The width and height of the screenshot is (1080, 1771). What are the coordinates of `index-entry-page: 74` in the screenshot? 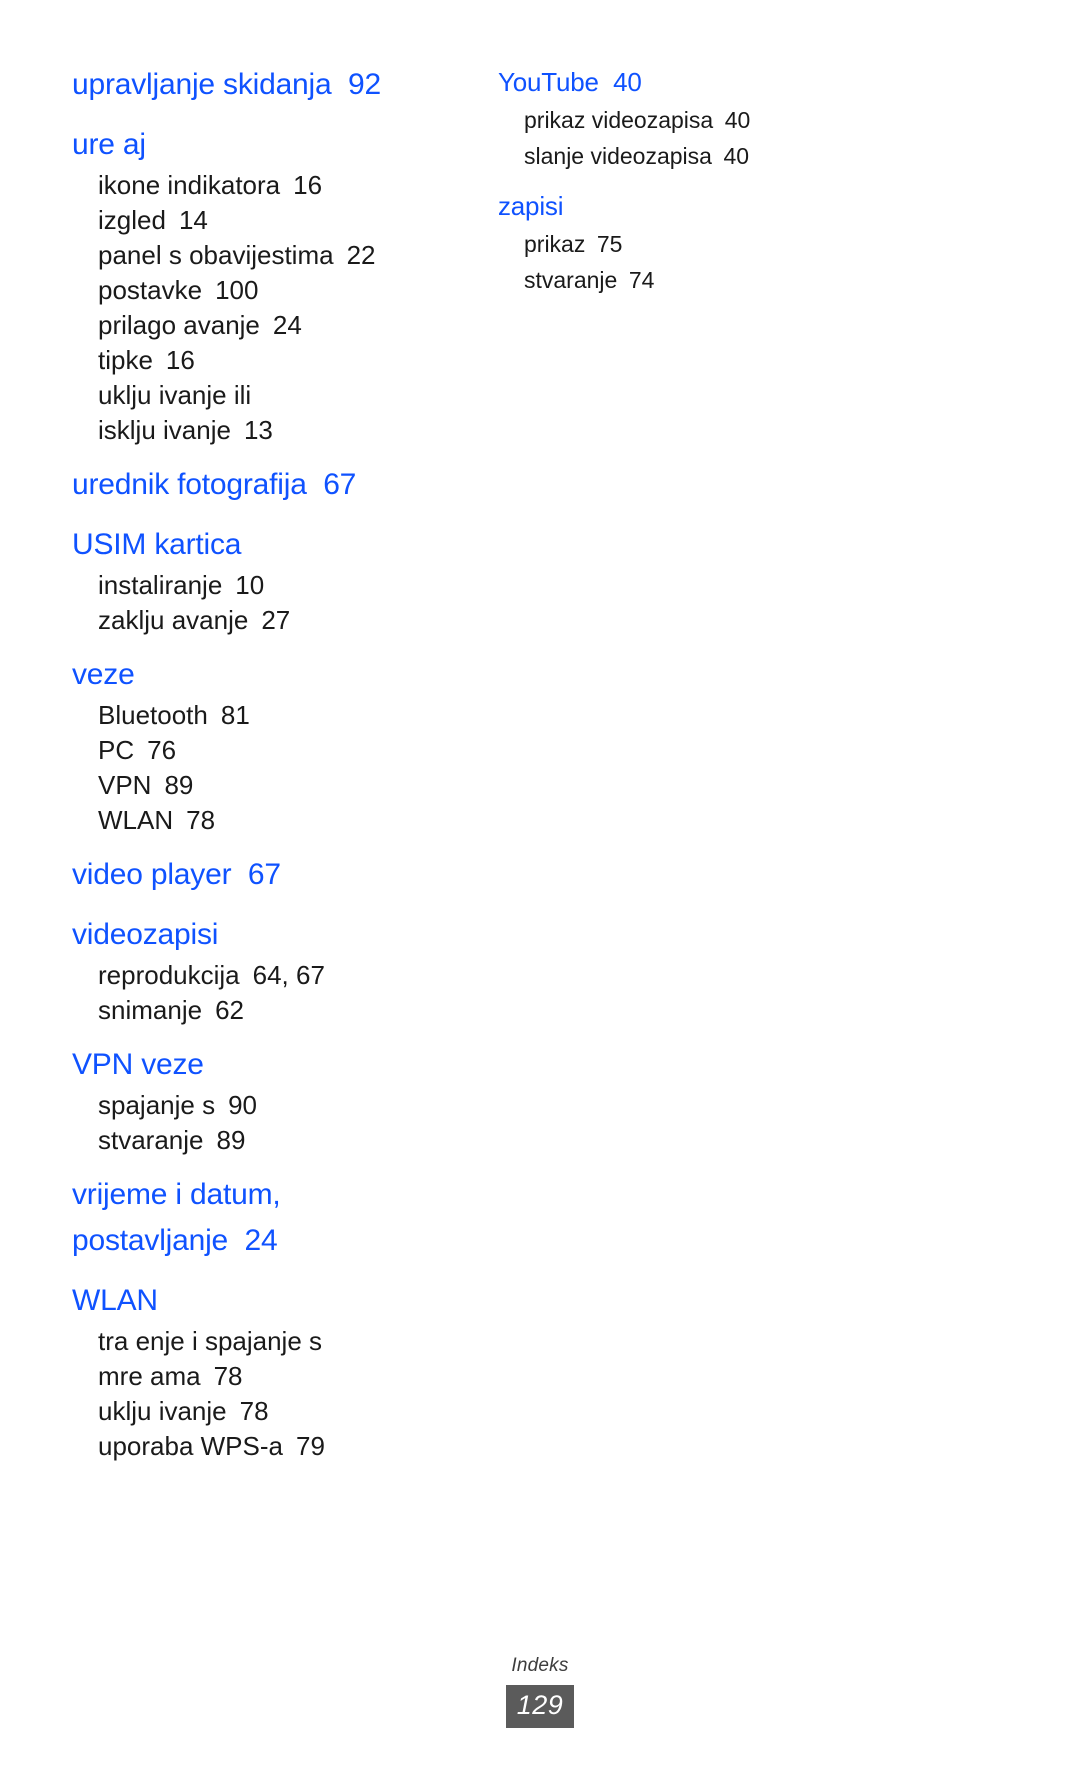 It's located at (641, 280).